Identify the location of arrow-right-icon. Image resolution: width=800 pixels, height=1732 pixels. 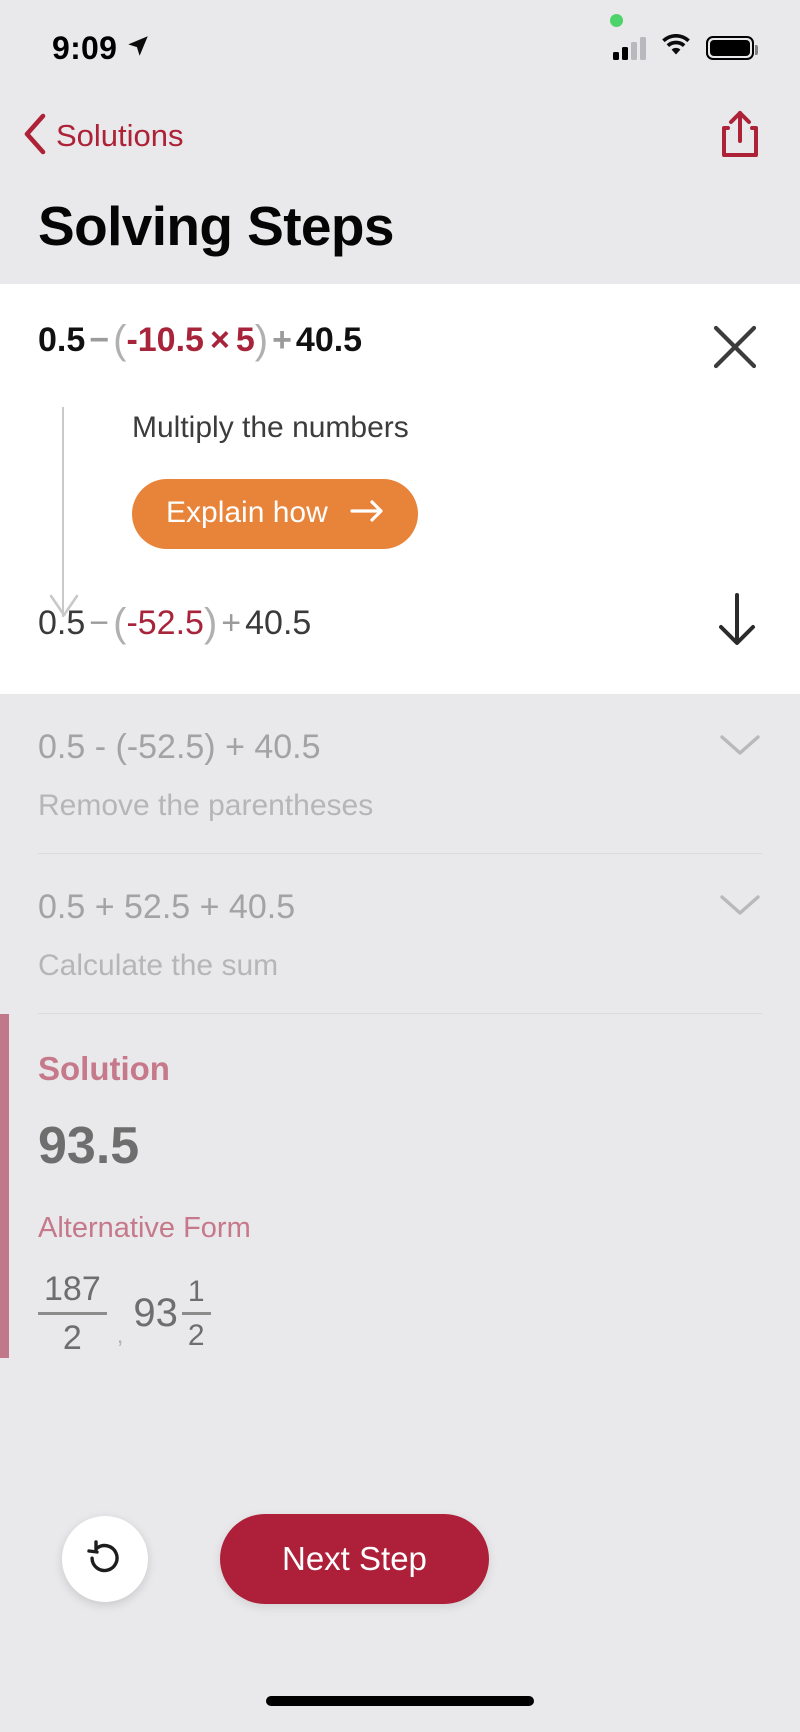
(367, 513).